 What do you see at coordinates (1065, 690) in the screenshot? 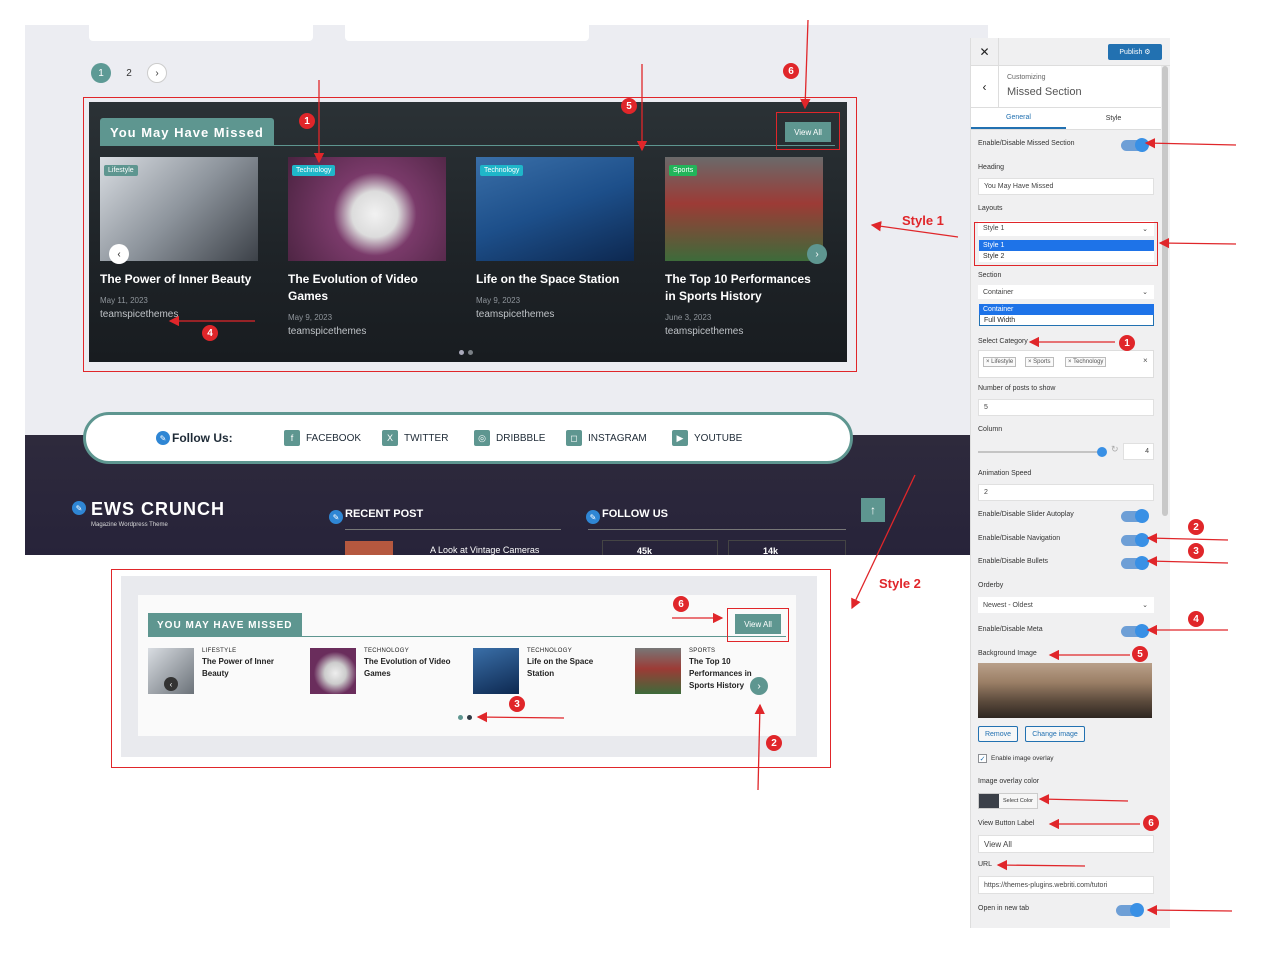
I see `bg-image-preview` at bounding box center [1065, 690].